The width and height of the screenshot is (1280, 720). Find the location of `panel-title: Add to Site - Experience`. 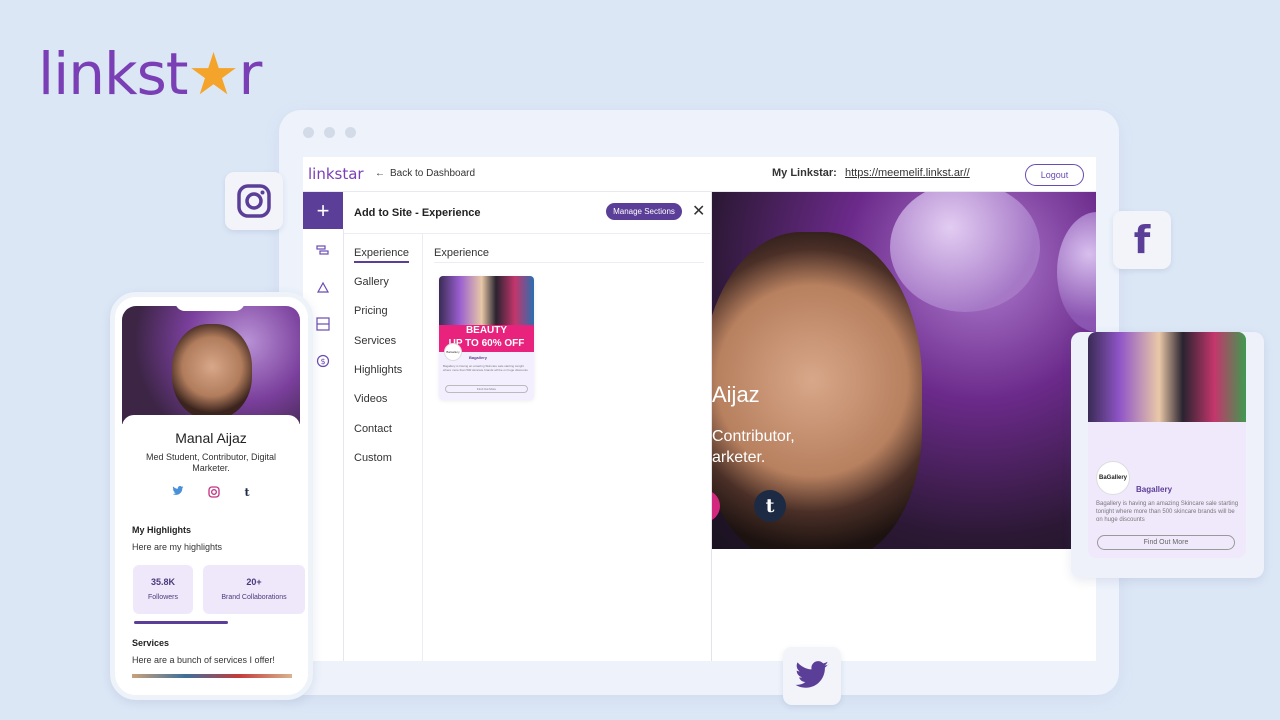

panel-title: Add to Site - Experience is located at coordinates (417, 213).